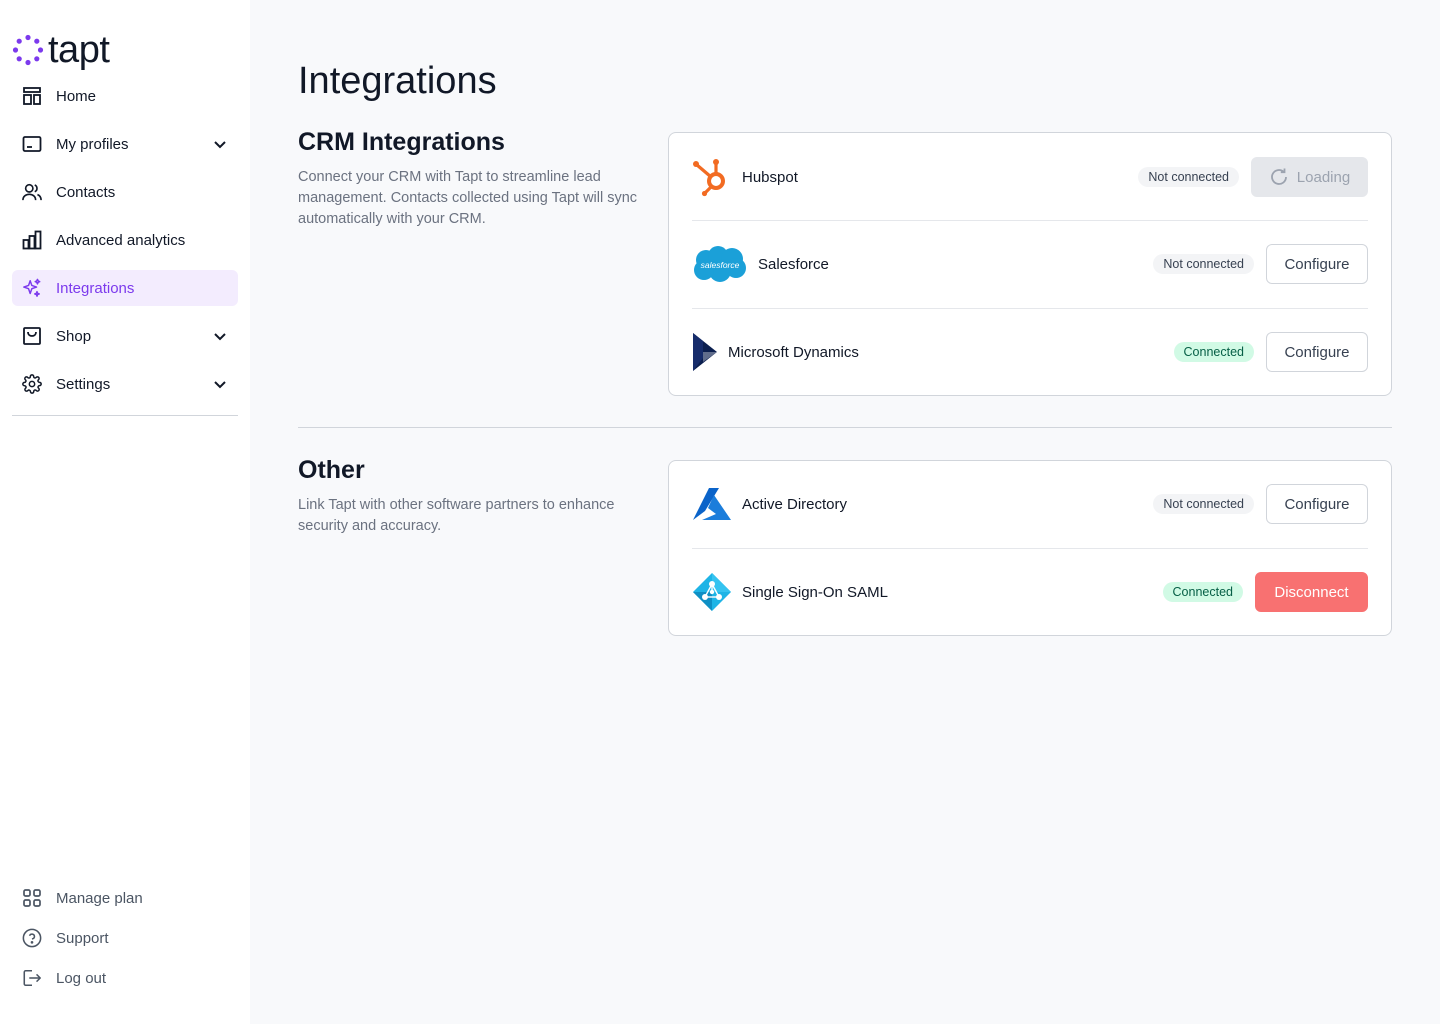 Image resolution: width=1440 pixels, height=1024 pixels. I want to click on analytics-icon, so click(32, 240).